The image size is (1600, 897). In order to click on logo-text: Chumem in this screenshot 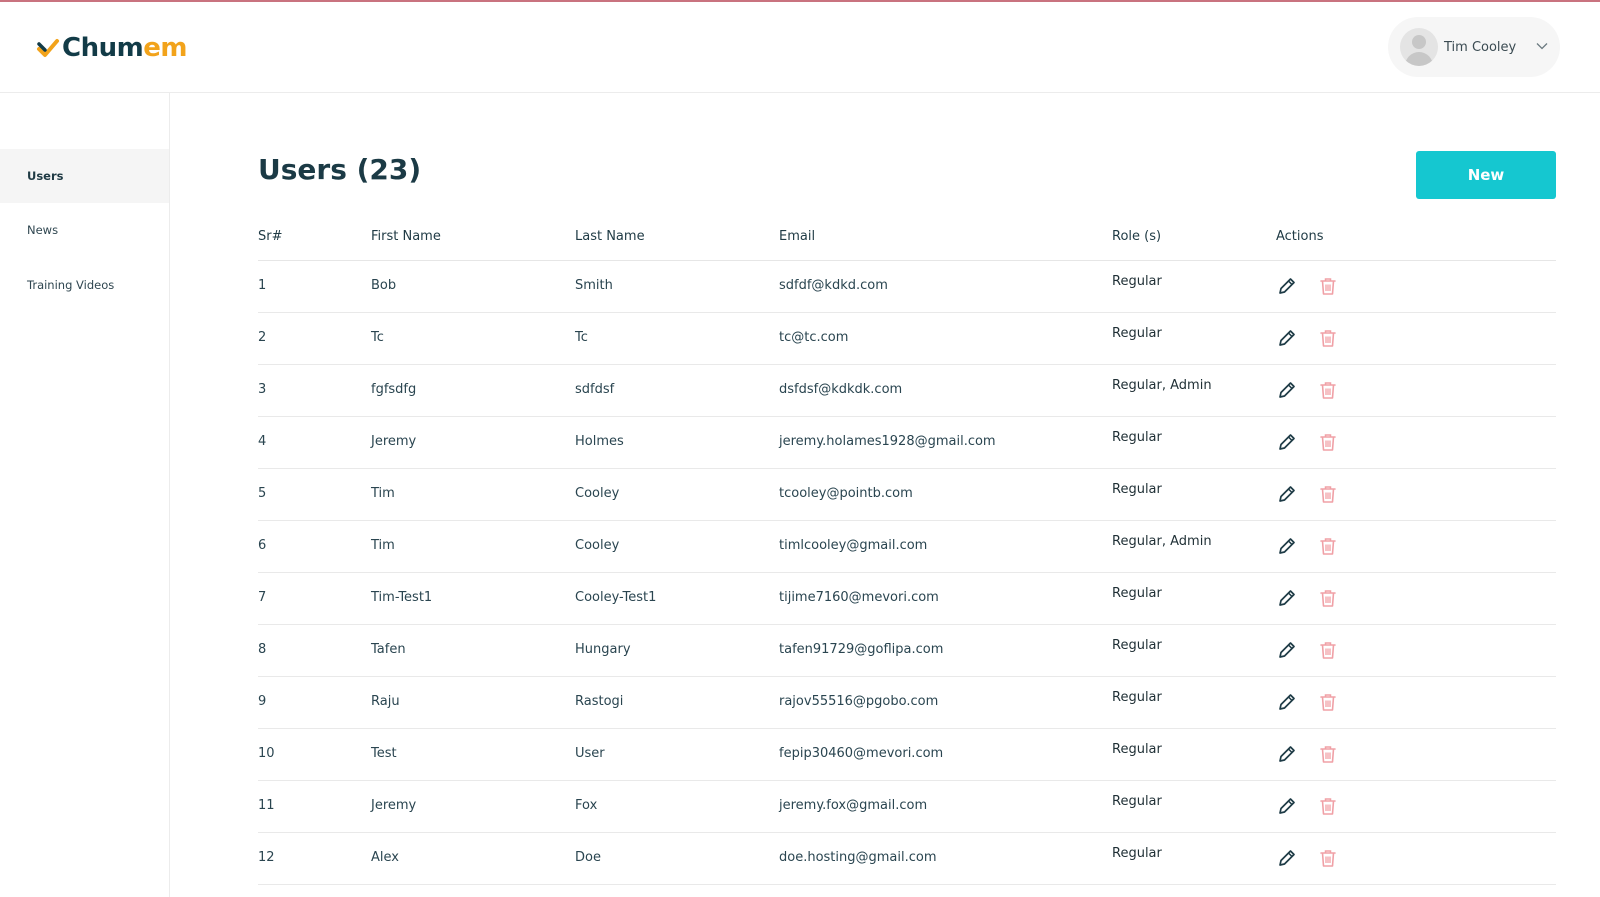, I will do `click(124, 48)`.